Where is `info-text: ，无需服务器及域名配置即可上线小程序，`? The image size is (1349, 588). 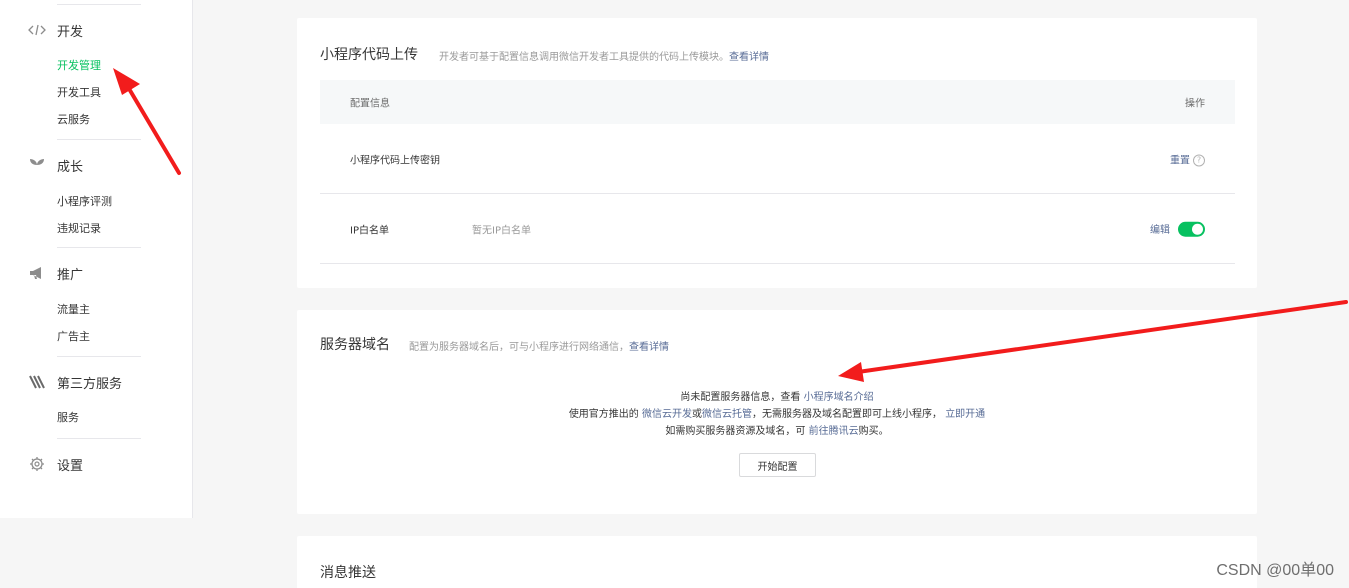 info-text: ，无需服务器及域名配置即可上线小程序， is located at coordinates (847, 414).